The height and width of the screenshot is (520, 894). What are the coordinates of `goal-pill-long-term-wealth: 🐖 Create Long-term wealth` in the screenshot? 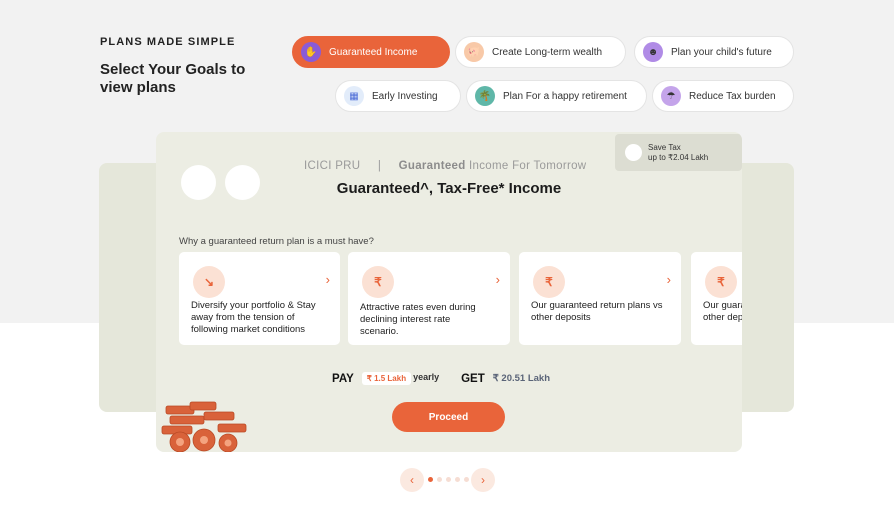 It's located at (540, 52).